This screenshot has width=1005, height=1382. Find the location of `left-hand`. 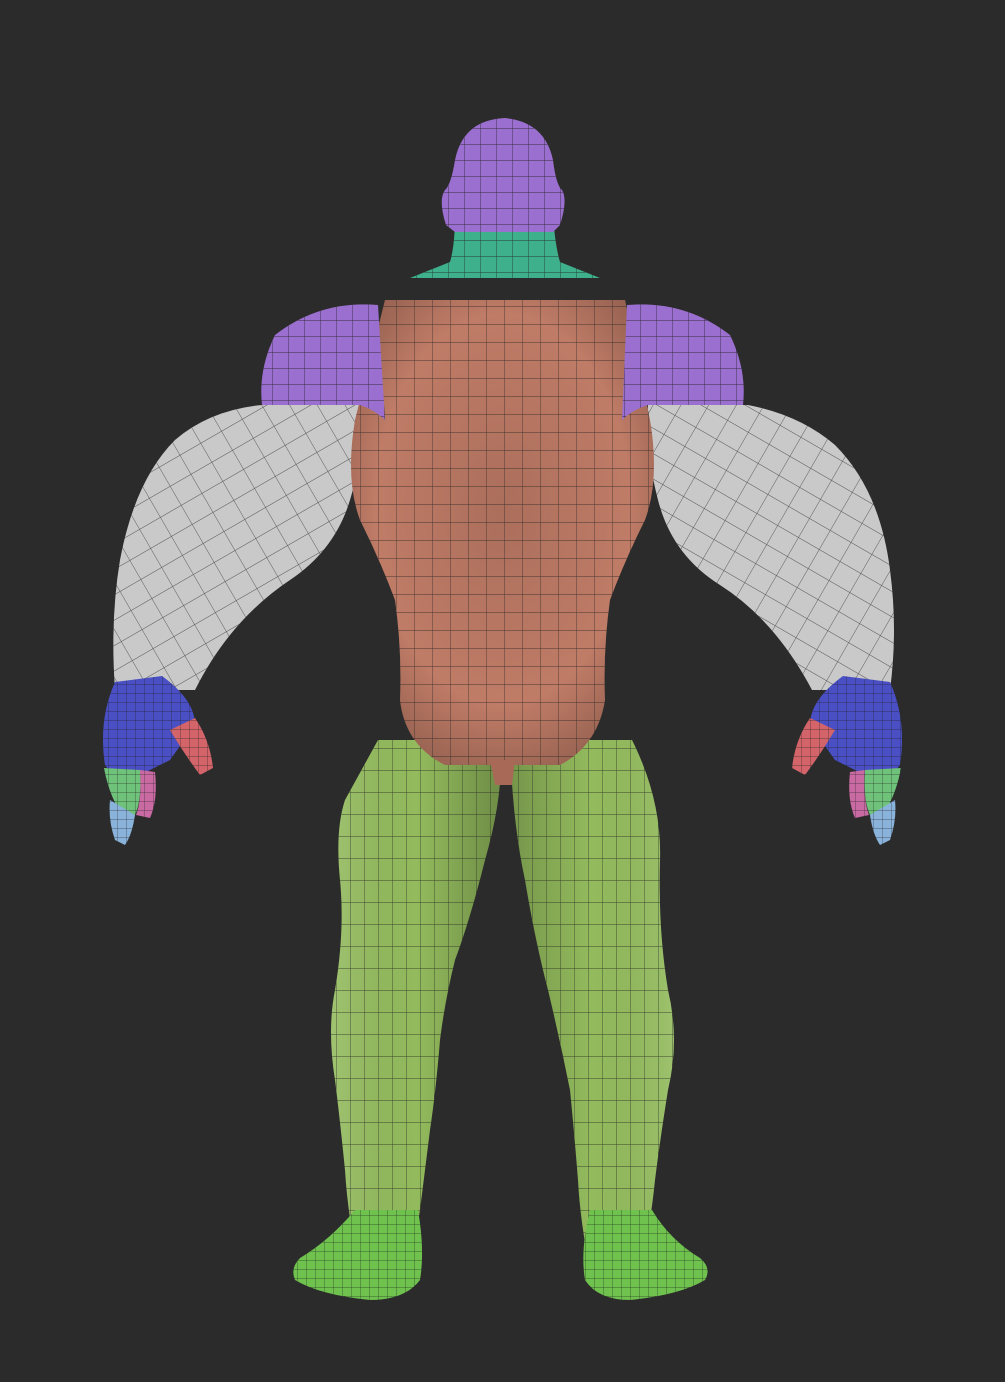

left-hand is located at coordinates (157, 760).